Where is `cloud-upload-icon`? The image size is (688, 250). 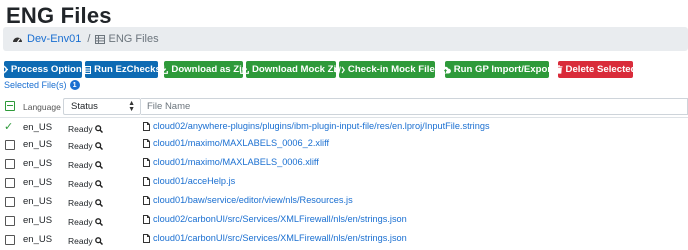
cloud-upload-icon is located at coordinates (445, 69).